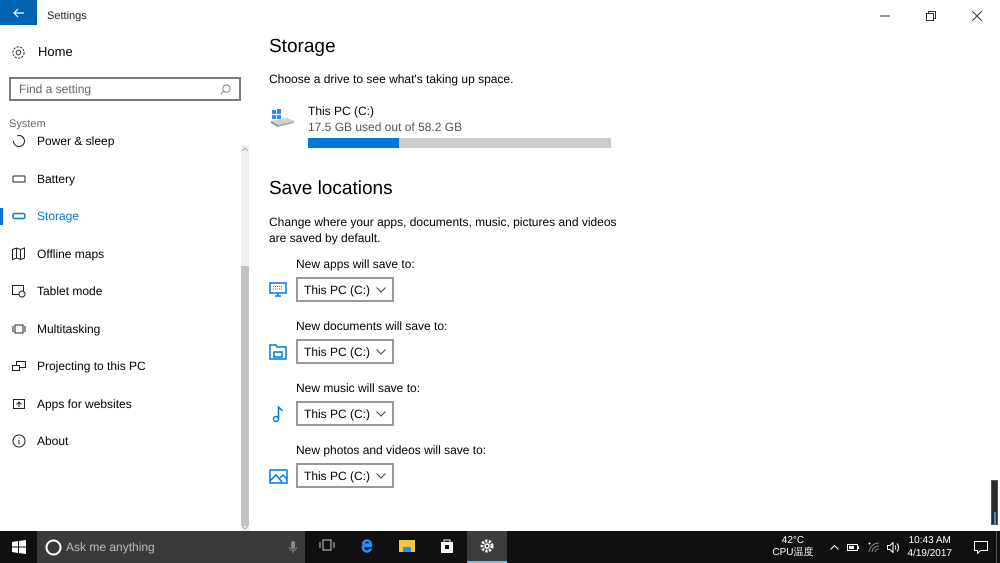 The image size is (1000, 563). What do you see at coordinates (834, 547) in the screenshot?
I see `chevron-up-icon` at bounding box center [834, 547].